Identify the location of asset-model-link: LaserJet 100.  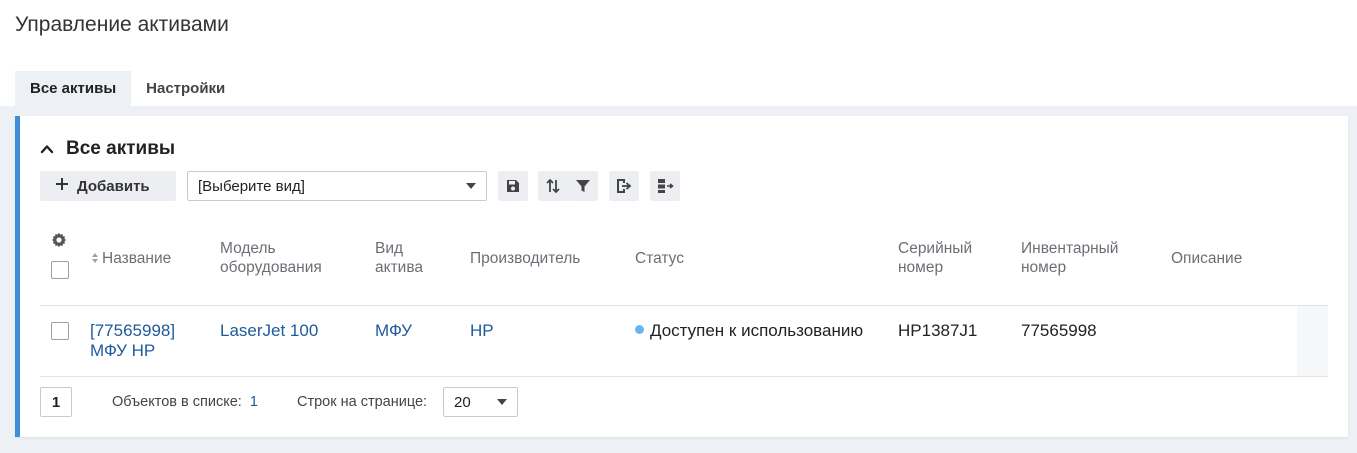
(269, 331).